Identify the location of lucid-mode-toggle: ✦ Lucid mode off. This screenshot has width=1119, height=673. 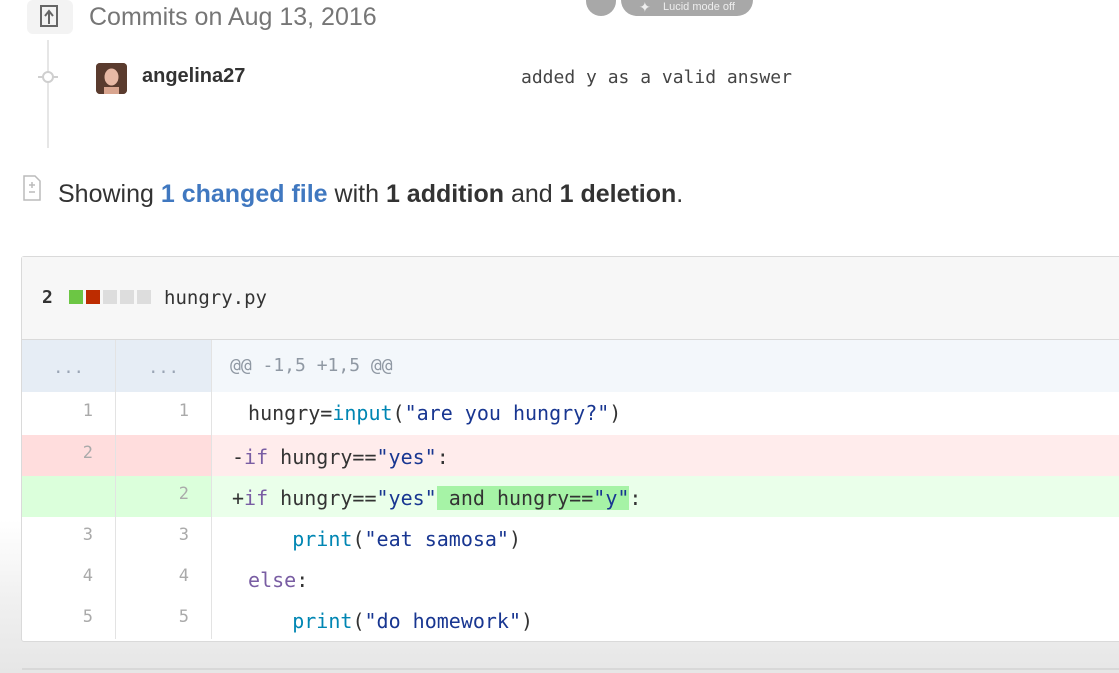
(687, 8).